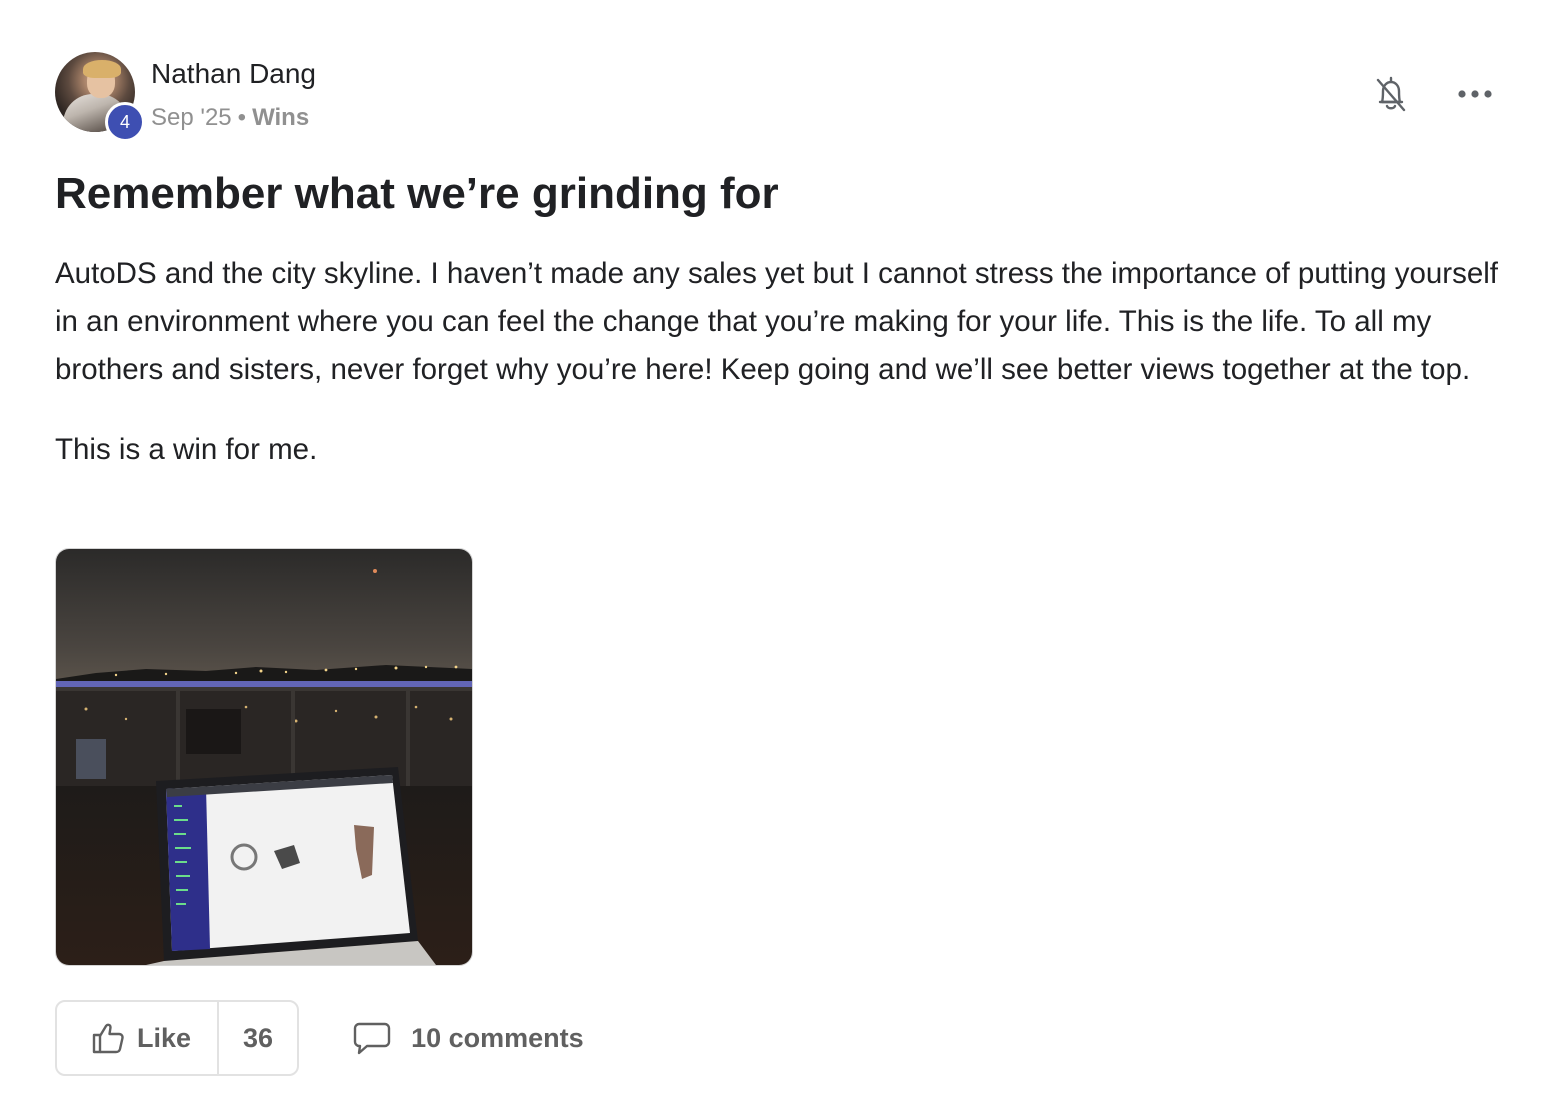 The image size is (1560, 1106). What do you see at coordinates (280, 117) in the screenshot?
I see `post-category: Wins` at bounding box center [280, 117].